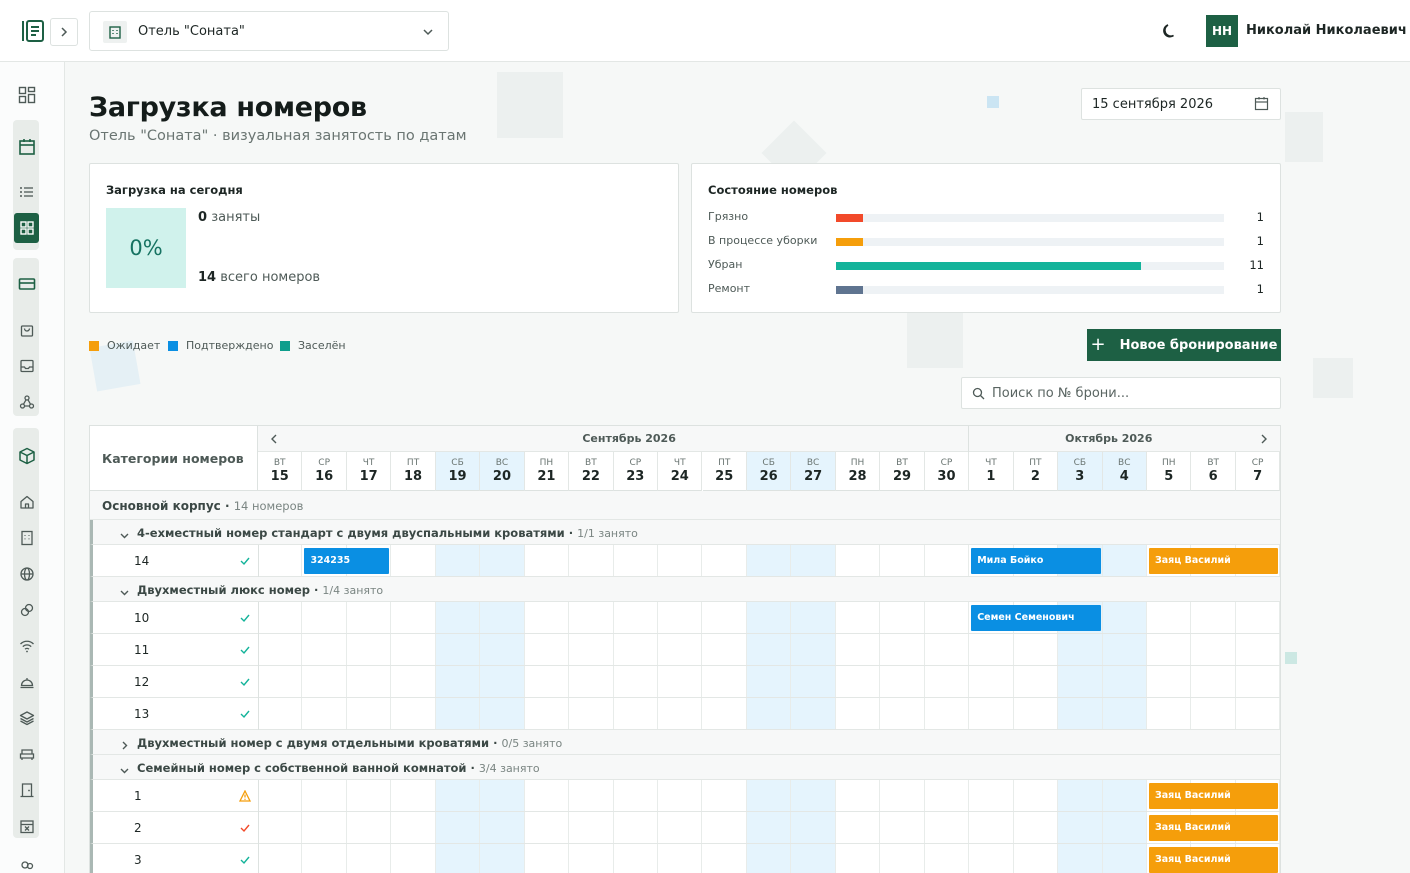  Describe the element at coordinates (991, 471) in the screenshot. I see `day-header: ЧТ 1` at that location.